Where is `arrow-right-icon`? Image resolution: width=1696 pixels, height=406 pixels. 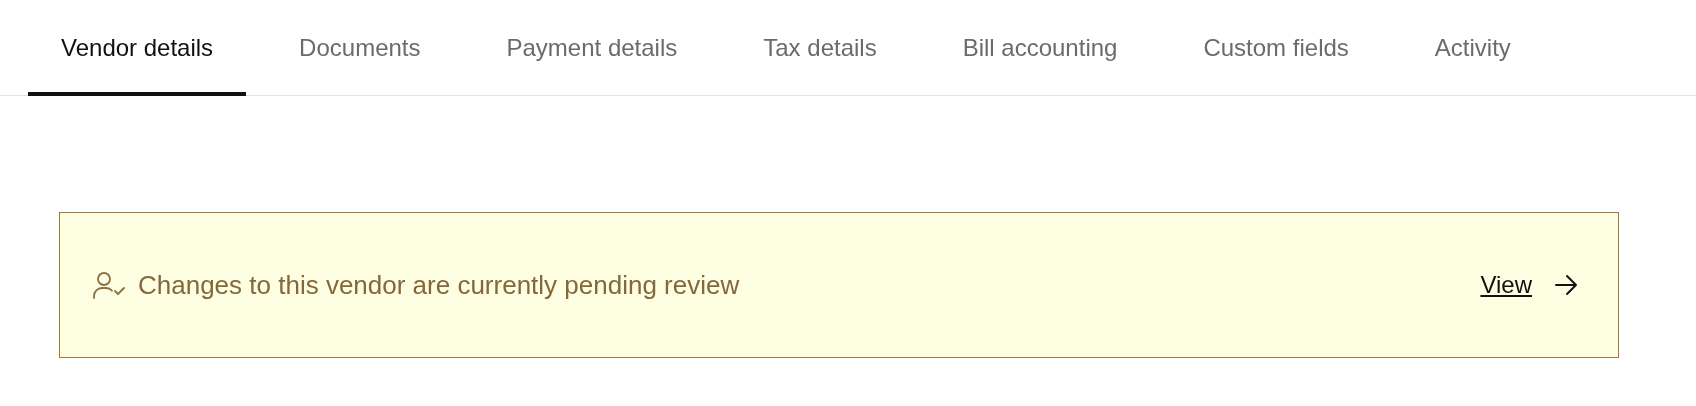 arrow-right-icon is located at coordinates (1566, 285).